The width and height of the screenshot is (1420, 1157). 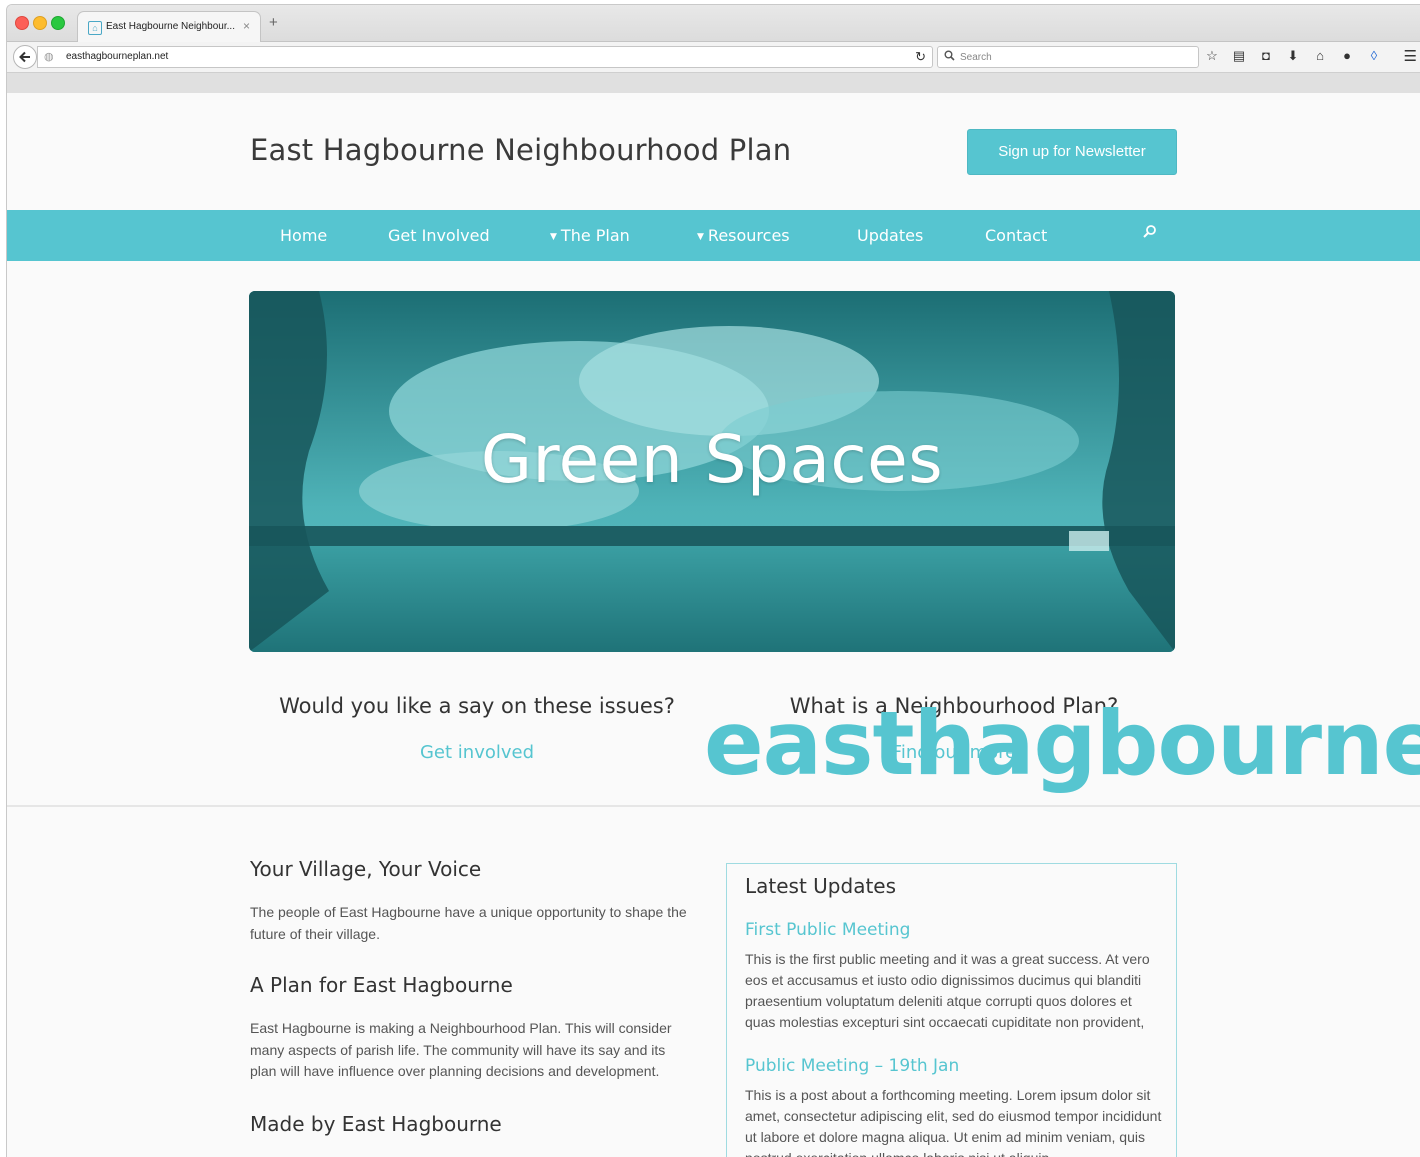 What do you see at coordinates (595, 235) in the screenshot?
I see `nav-label: The Plan` at bounding box center [595, 235].